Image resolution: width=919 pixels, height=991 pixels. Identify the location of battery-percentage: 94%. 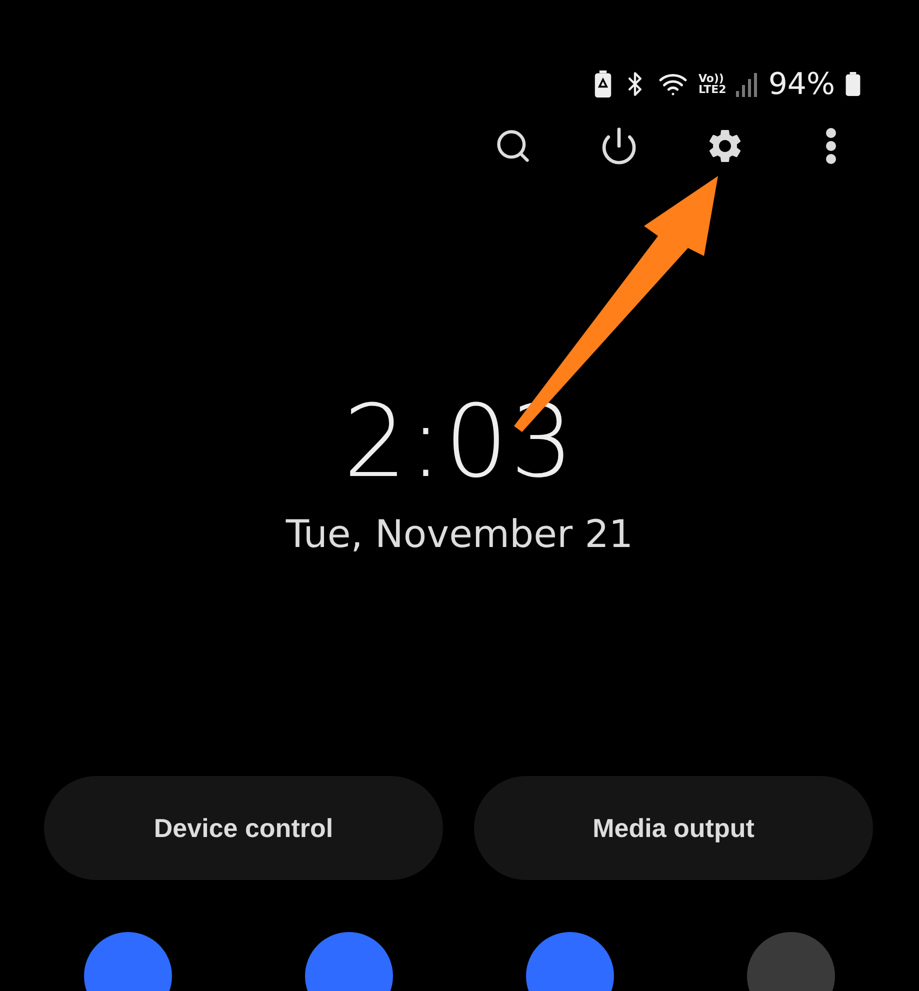
(801, 84).